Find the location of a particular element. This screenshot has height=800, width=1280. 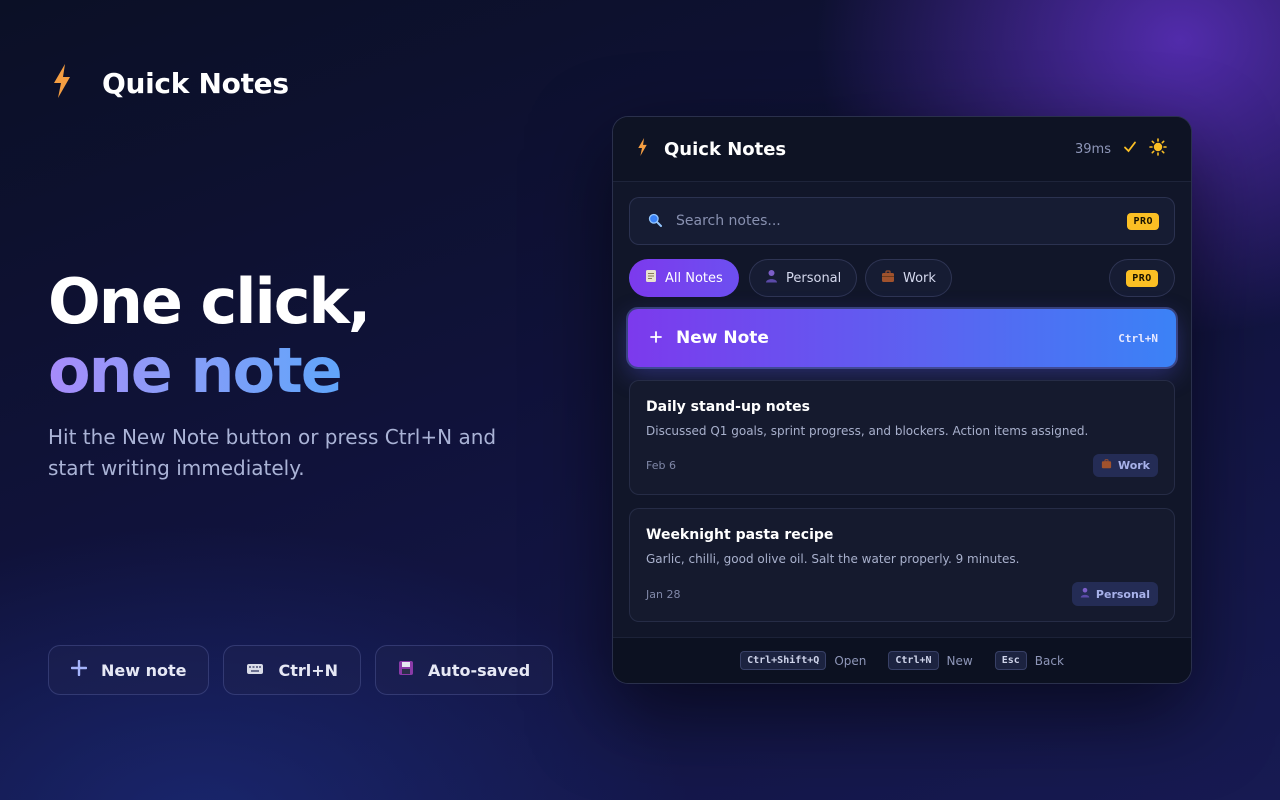

category-tabs: All Notes Personal Work PRO is located at coordinates (902, 278).